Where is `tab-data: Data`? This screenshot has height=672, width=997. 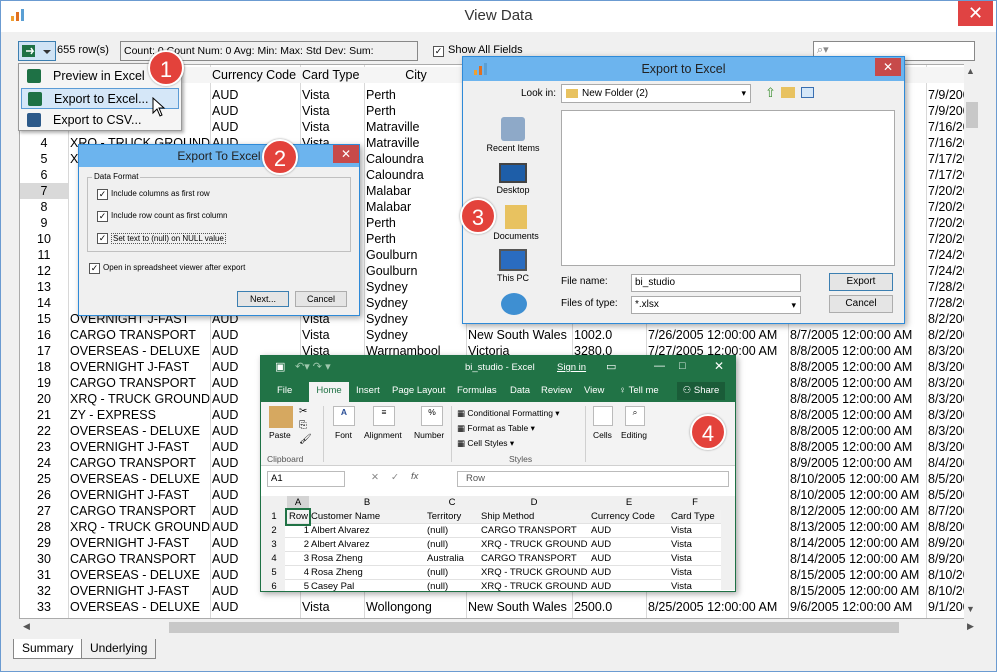 tab-data: Data is located at coordinates (520, 390).